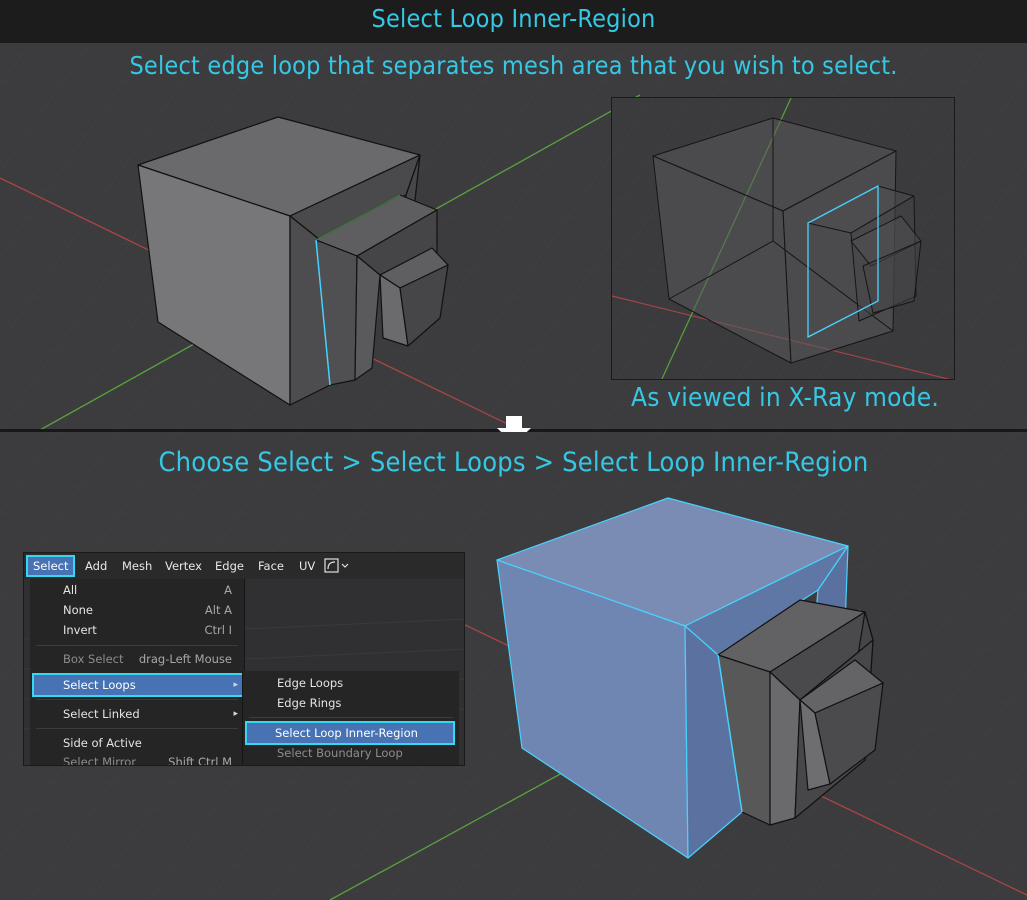 This screenshot has width=1027, height=900. I want to click on menu-item-select-linked: Select Linked ▸, so click(137, 714).